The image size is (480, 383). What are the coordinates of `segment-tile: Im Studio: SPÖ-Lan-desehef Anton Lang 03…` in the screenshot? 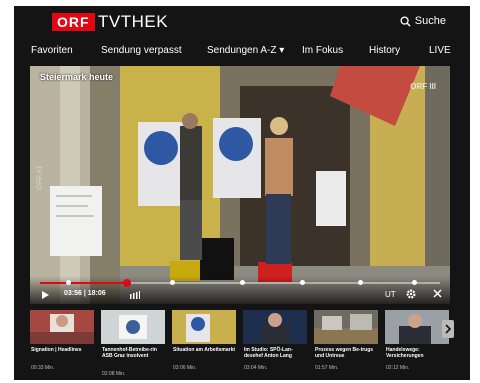 It's located at (275, 343).